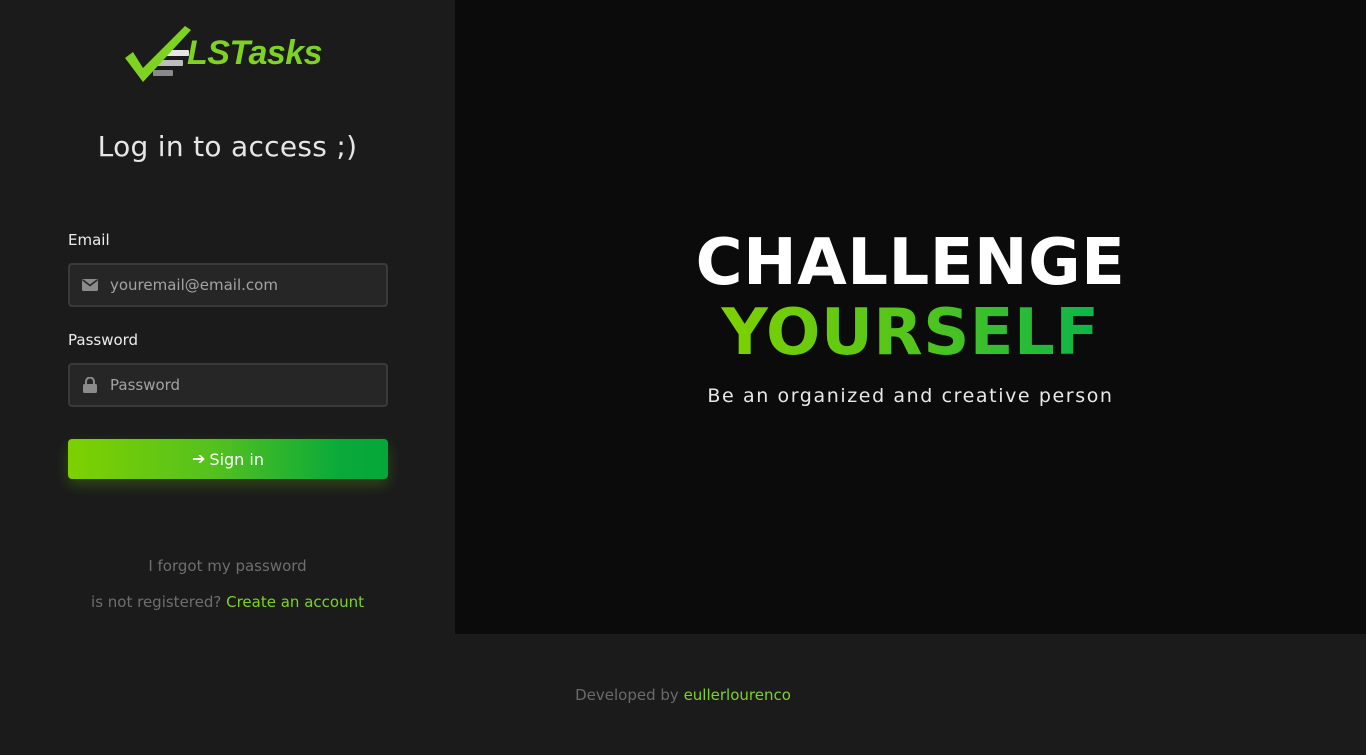 The image size is (1366, 755). What do you see at coordinates (90, 385) in the screenshot?
I see `lock-icon` at bounding box center [90, 385].